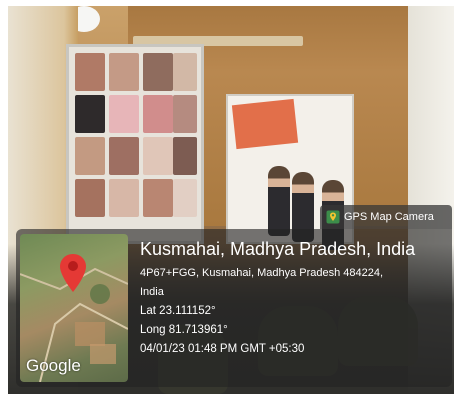  What do you see at coordinates (73, 273) in the screenshot?
I see `location-pin-icon` at bounding box center [73, 273].